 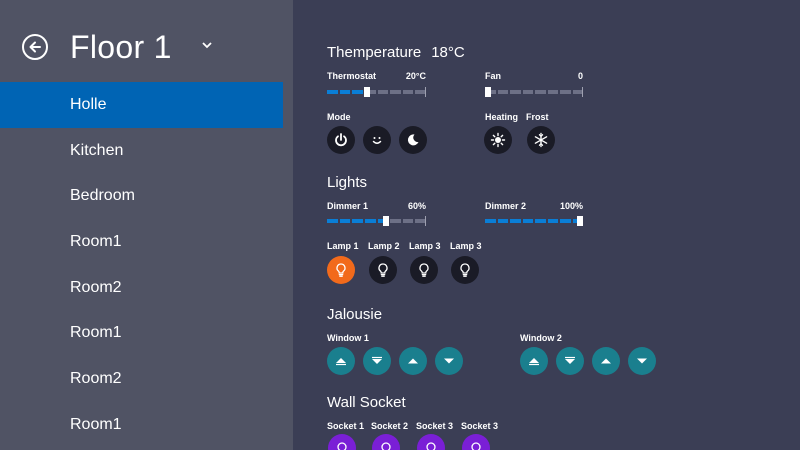 I want to click on window2-tilt-down-button, so click(x=642, y=361).